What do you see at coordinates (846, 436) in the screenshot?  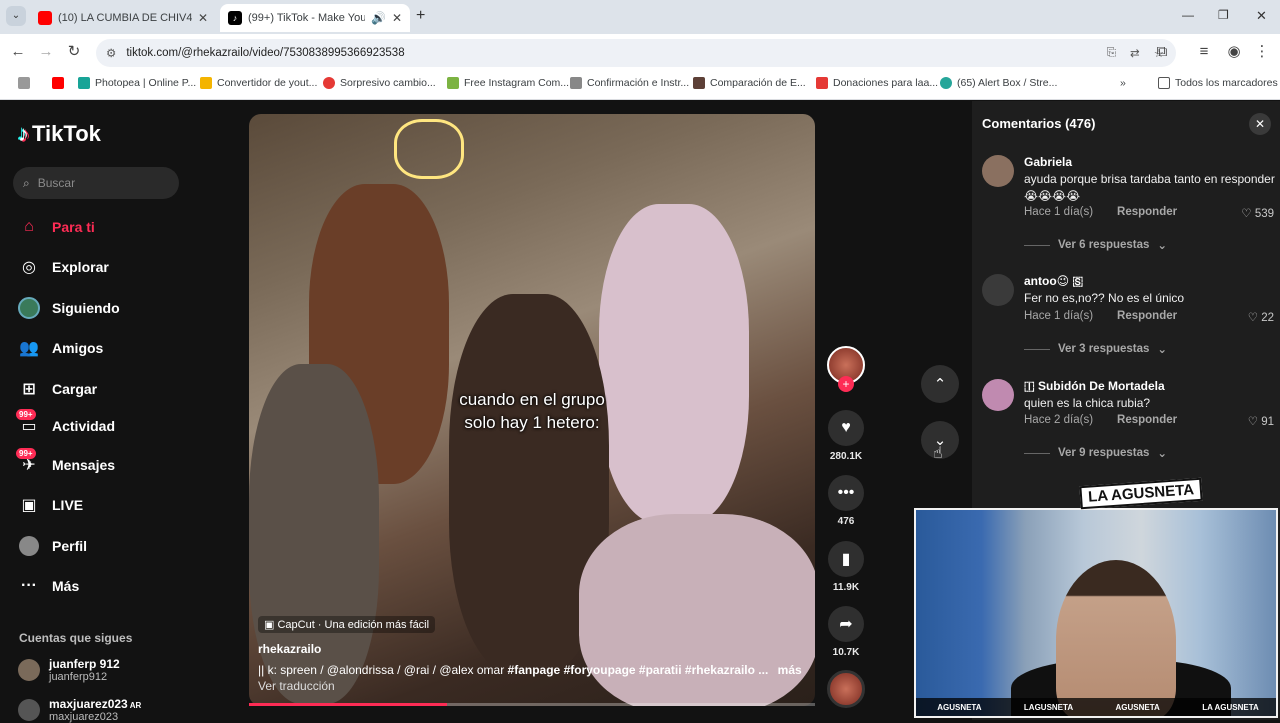 I see `like-button: ♥ 280.1K` at bounding box center [846, 436].